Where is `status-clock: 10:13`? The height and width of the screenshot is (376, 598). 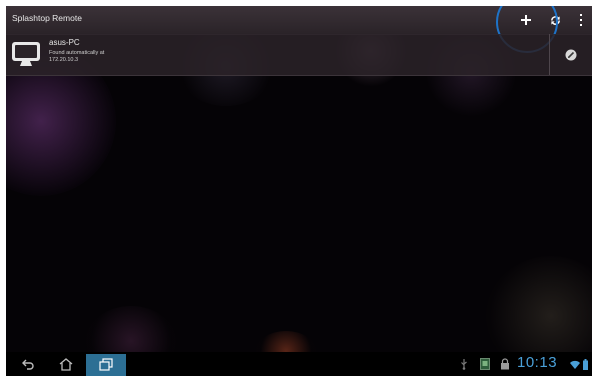
status-clock: 10:13 is located at coordinates (537, 362).